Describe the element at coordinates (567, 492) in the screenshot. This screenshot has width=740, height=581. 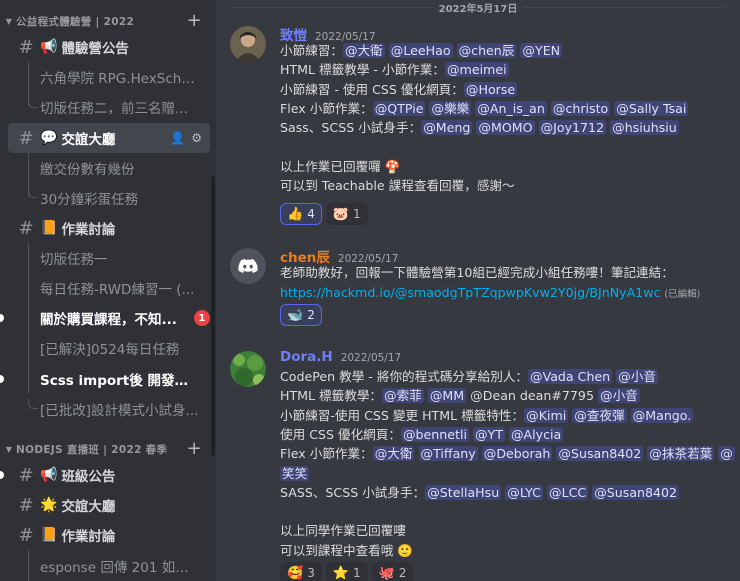
I see `user-mention: @LCC` at that location.